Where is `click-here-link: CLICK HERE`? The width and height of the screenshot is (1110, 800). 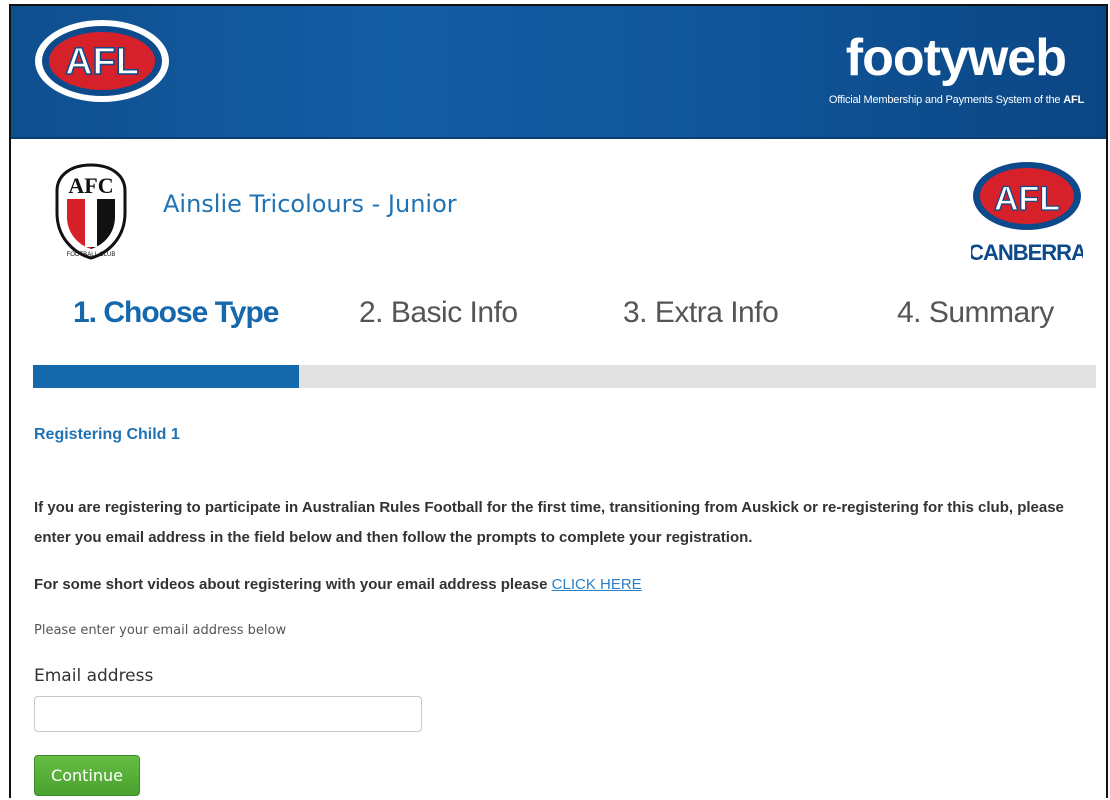
click-here-link: CLICK HERE is located at coordinates (597, 584).